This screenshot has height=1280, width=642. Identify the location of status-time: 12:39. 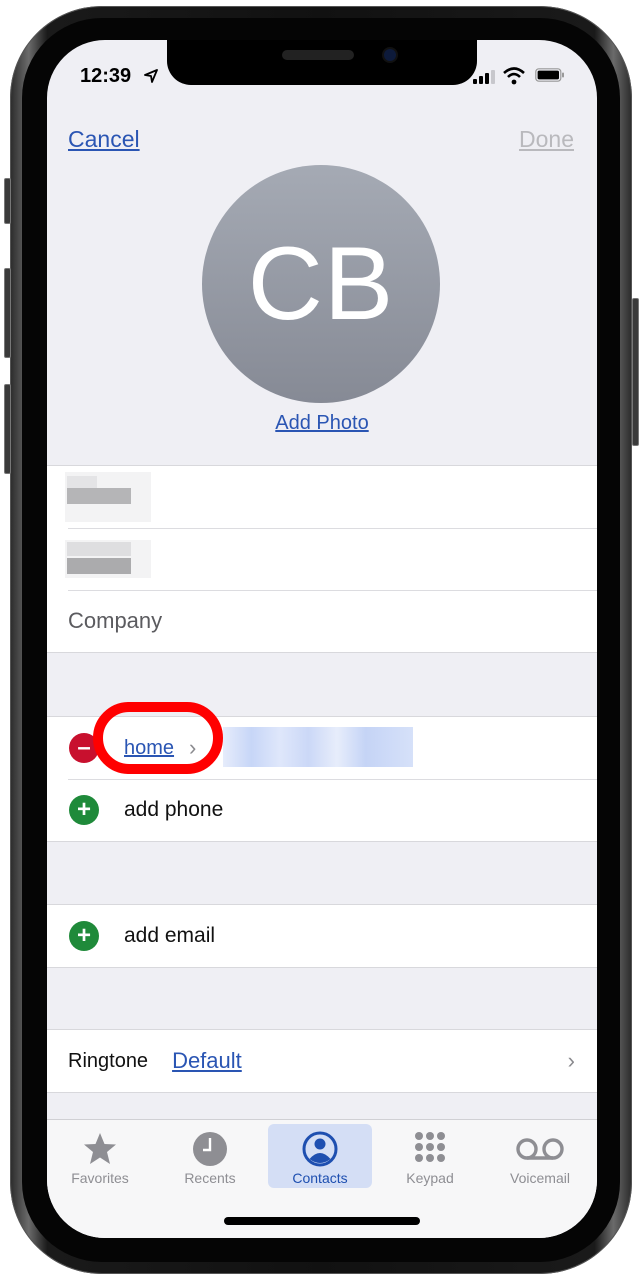
(106, 76).